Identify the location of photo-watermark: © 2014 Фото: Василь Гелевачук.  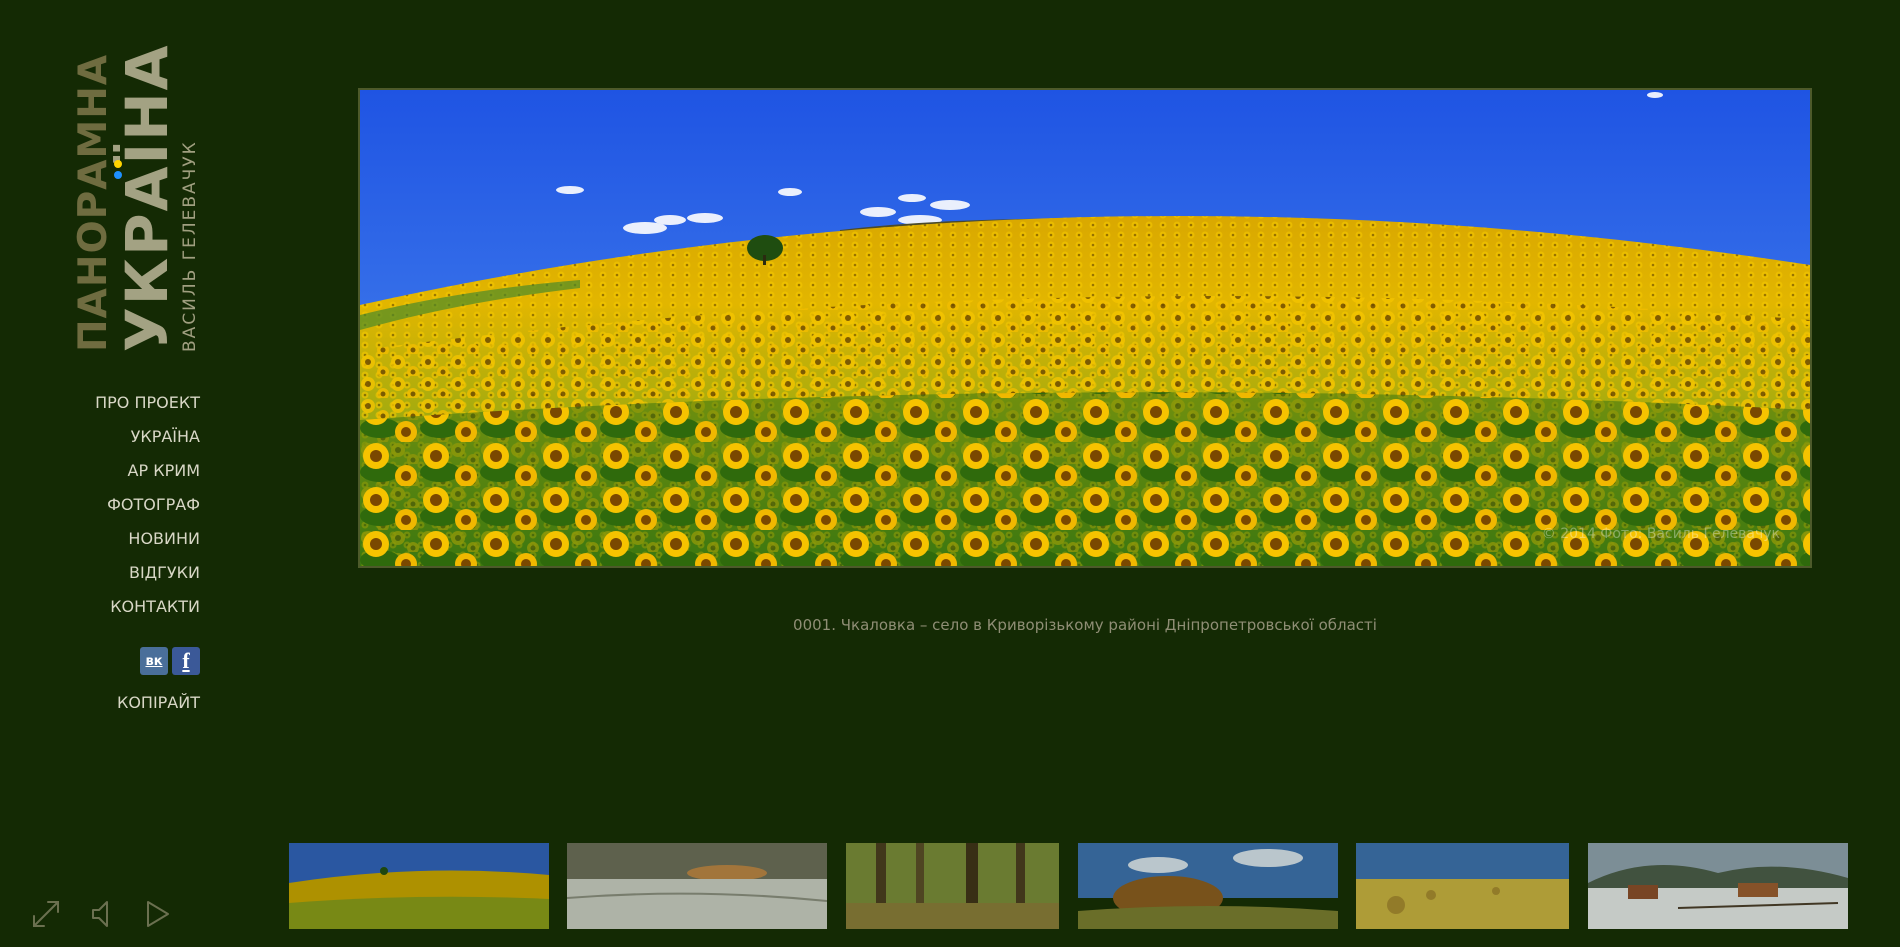
(1660, 534).